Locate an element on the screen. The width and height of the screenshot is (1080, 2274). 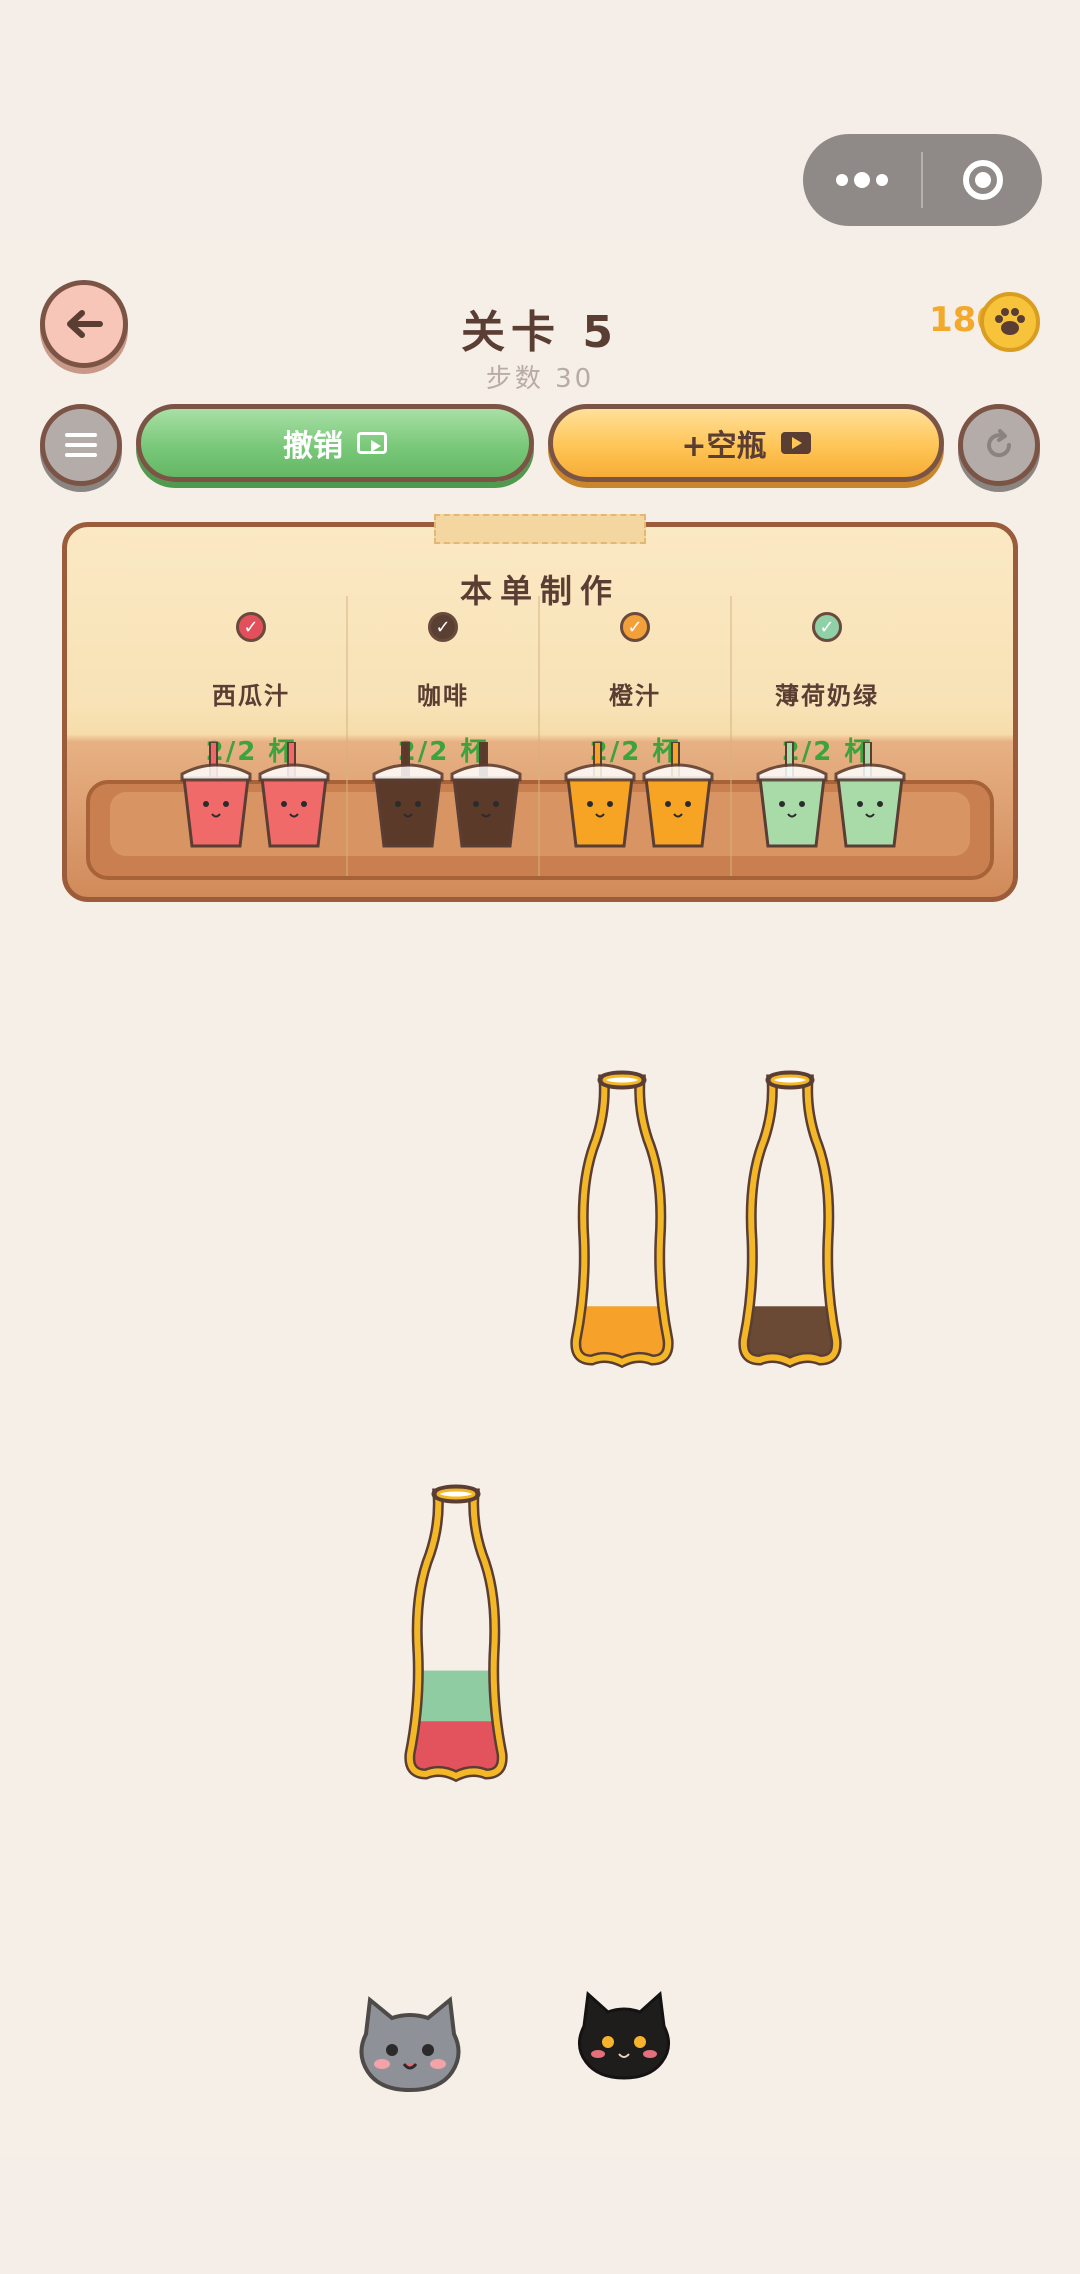
arrow-left-icon is located at coordinates (85, 324).